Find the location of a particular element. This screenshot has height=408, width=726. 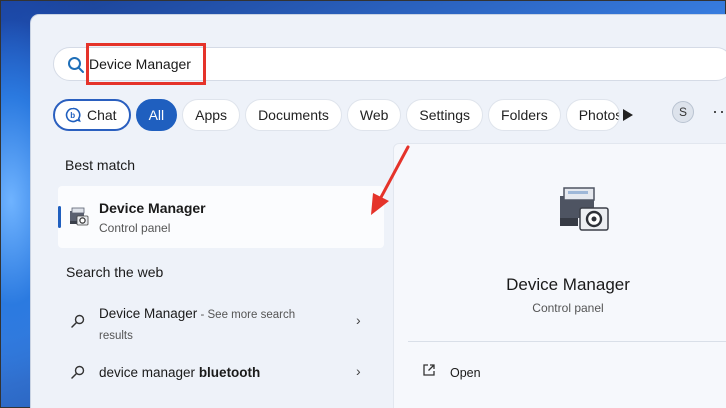

chip-settings: Settings is located at coordinates (445, 115).